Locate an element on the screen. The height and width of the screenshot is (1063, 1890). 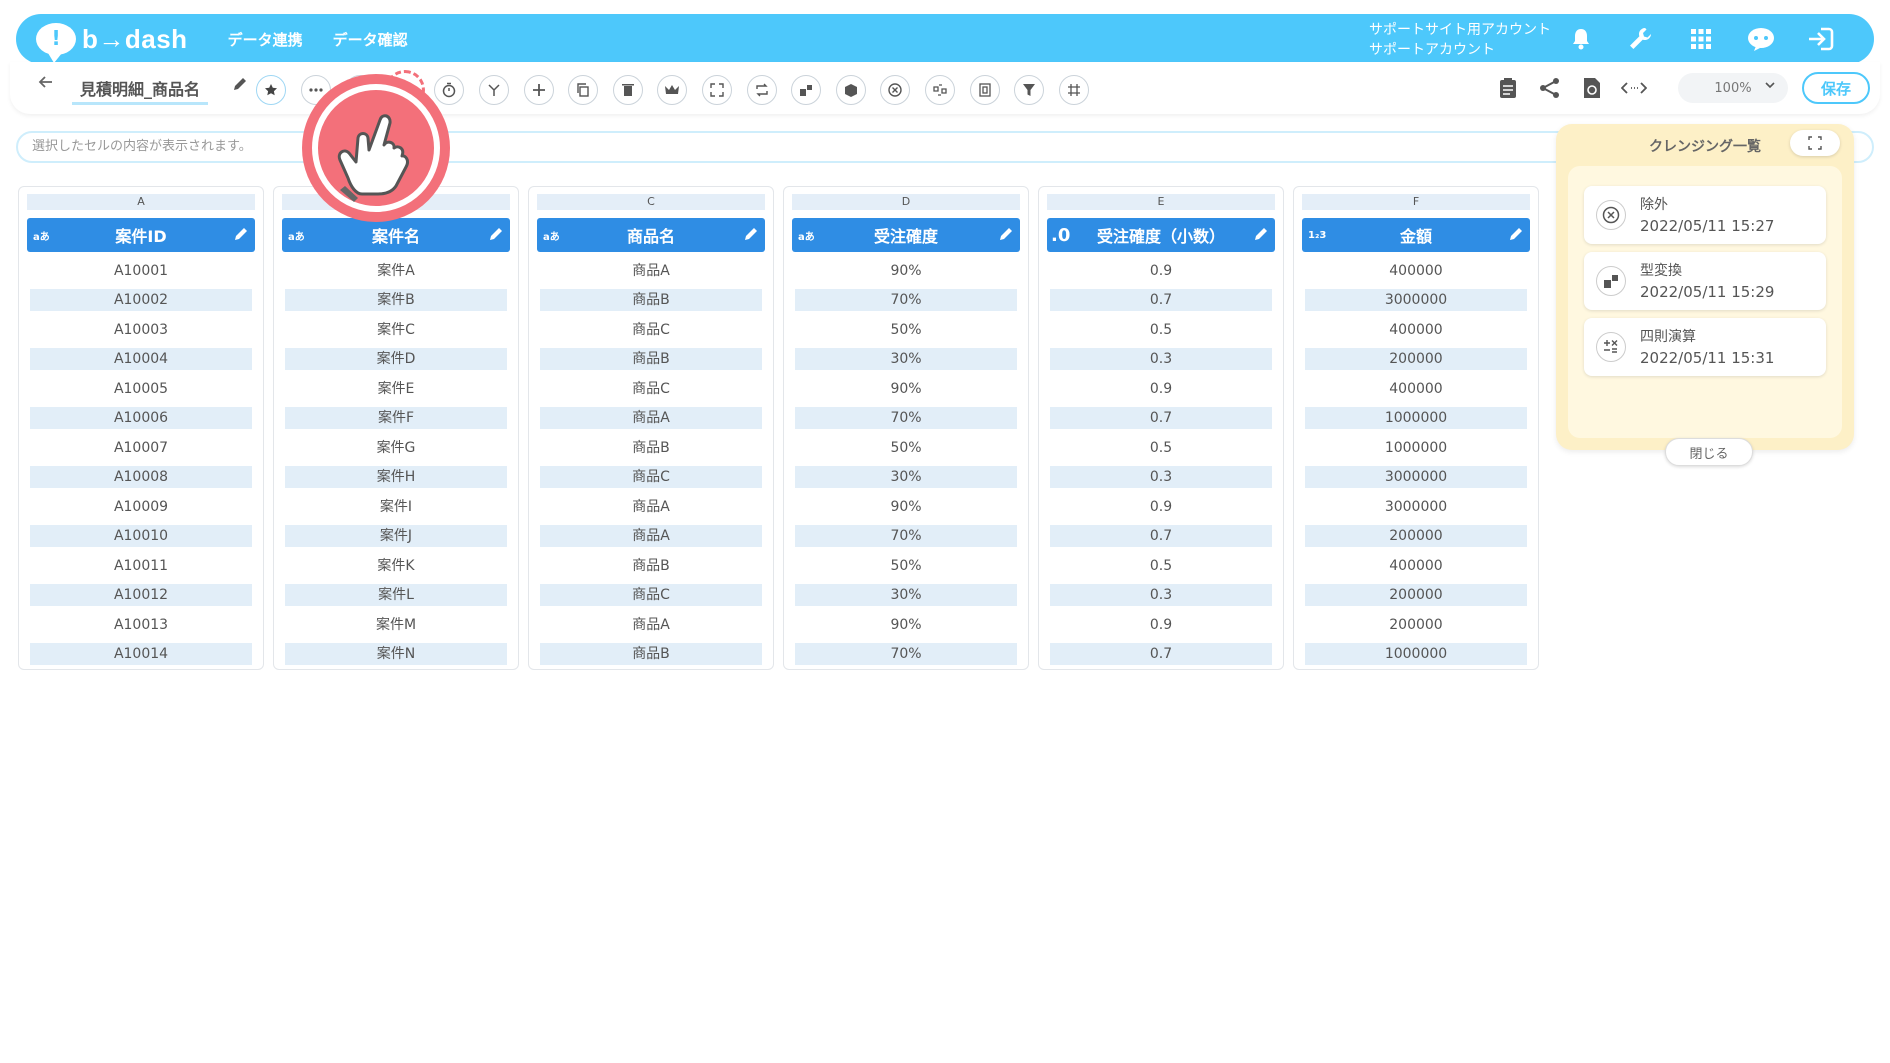
refresh-file-icon is located at coordinates (1592, 88).